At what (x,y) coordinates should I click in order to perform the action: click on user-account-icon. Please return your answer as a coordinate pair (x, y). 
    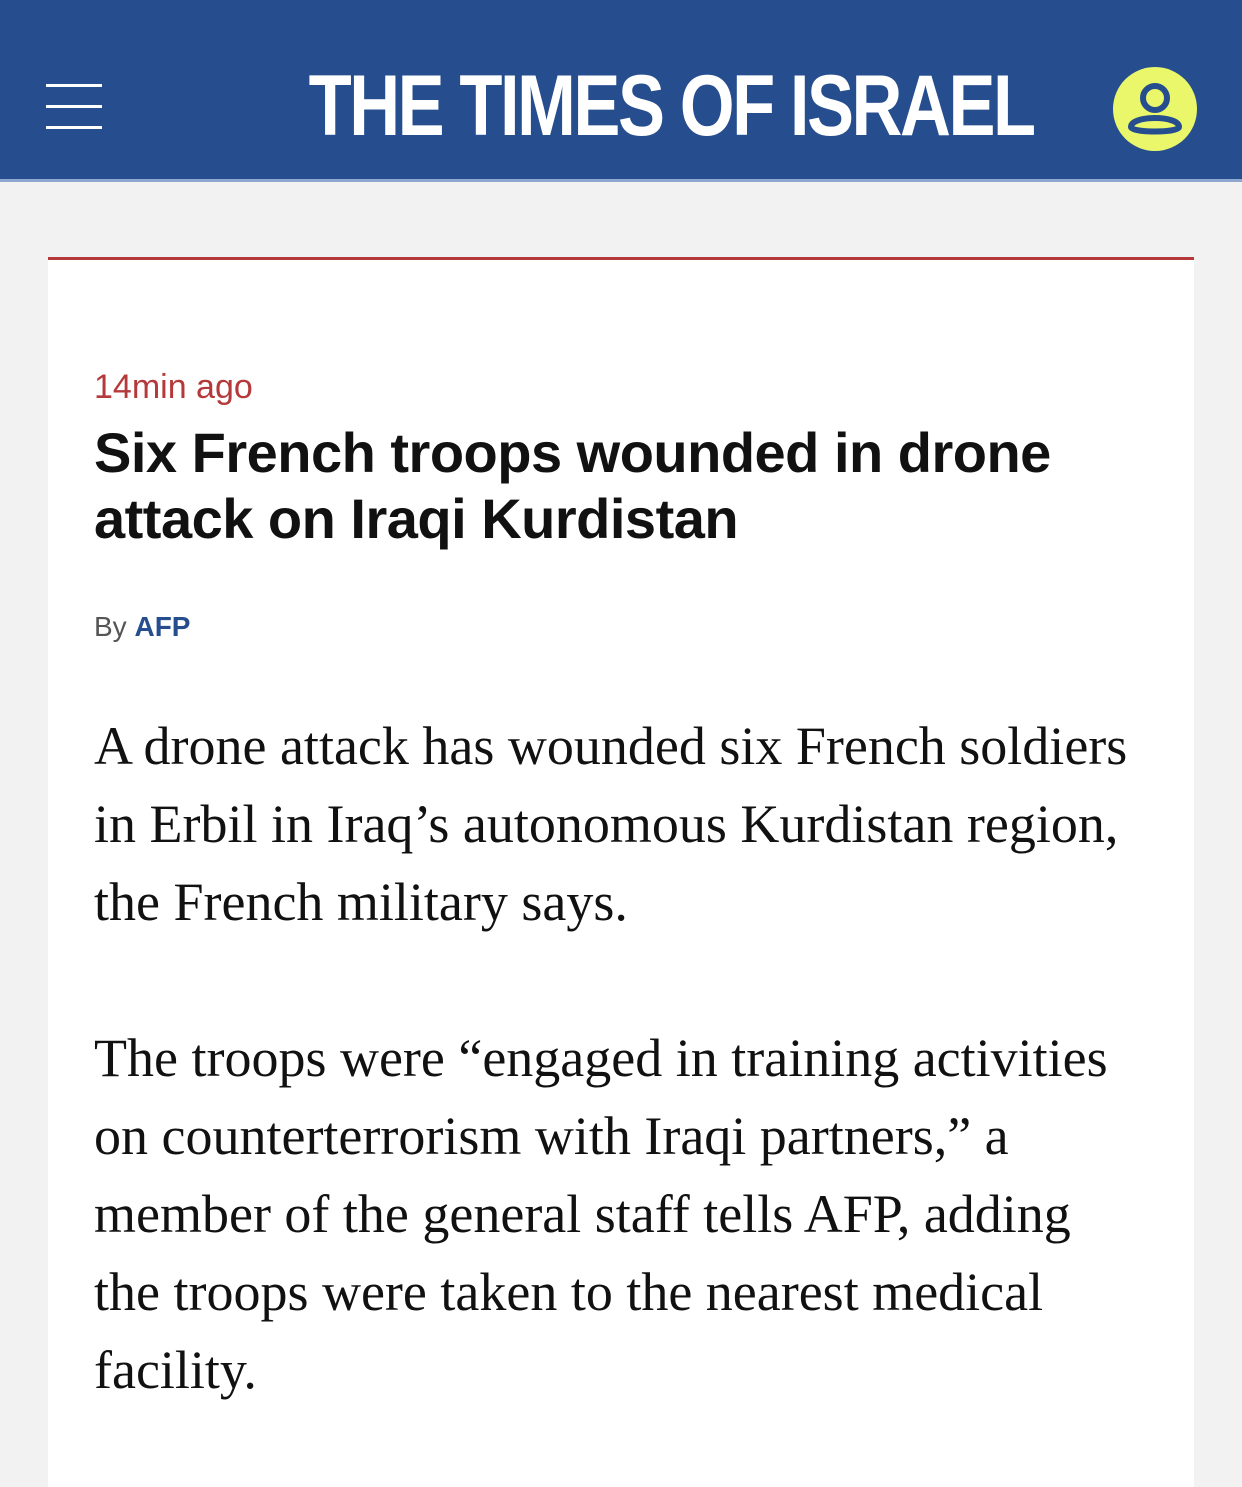
    Looking at the image, I should click on (1155, 109).